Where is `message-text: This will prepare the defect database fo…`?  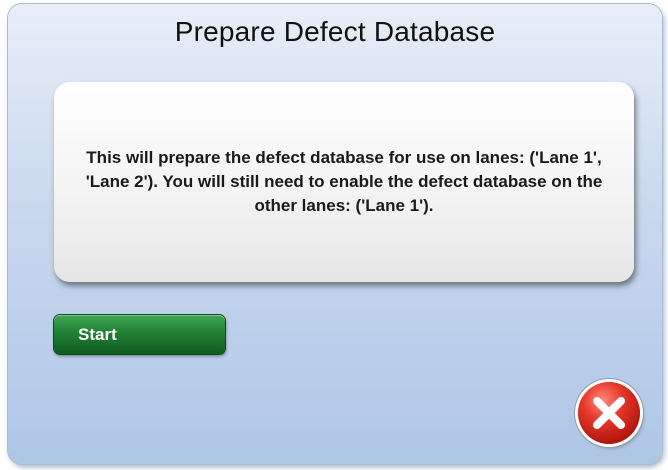
message-text: This will prepare the defect database fo… is located at coordinates (344, 181).